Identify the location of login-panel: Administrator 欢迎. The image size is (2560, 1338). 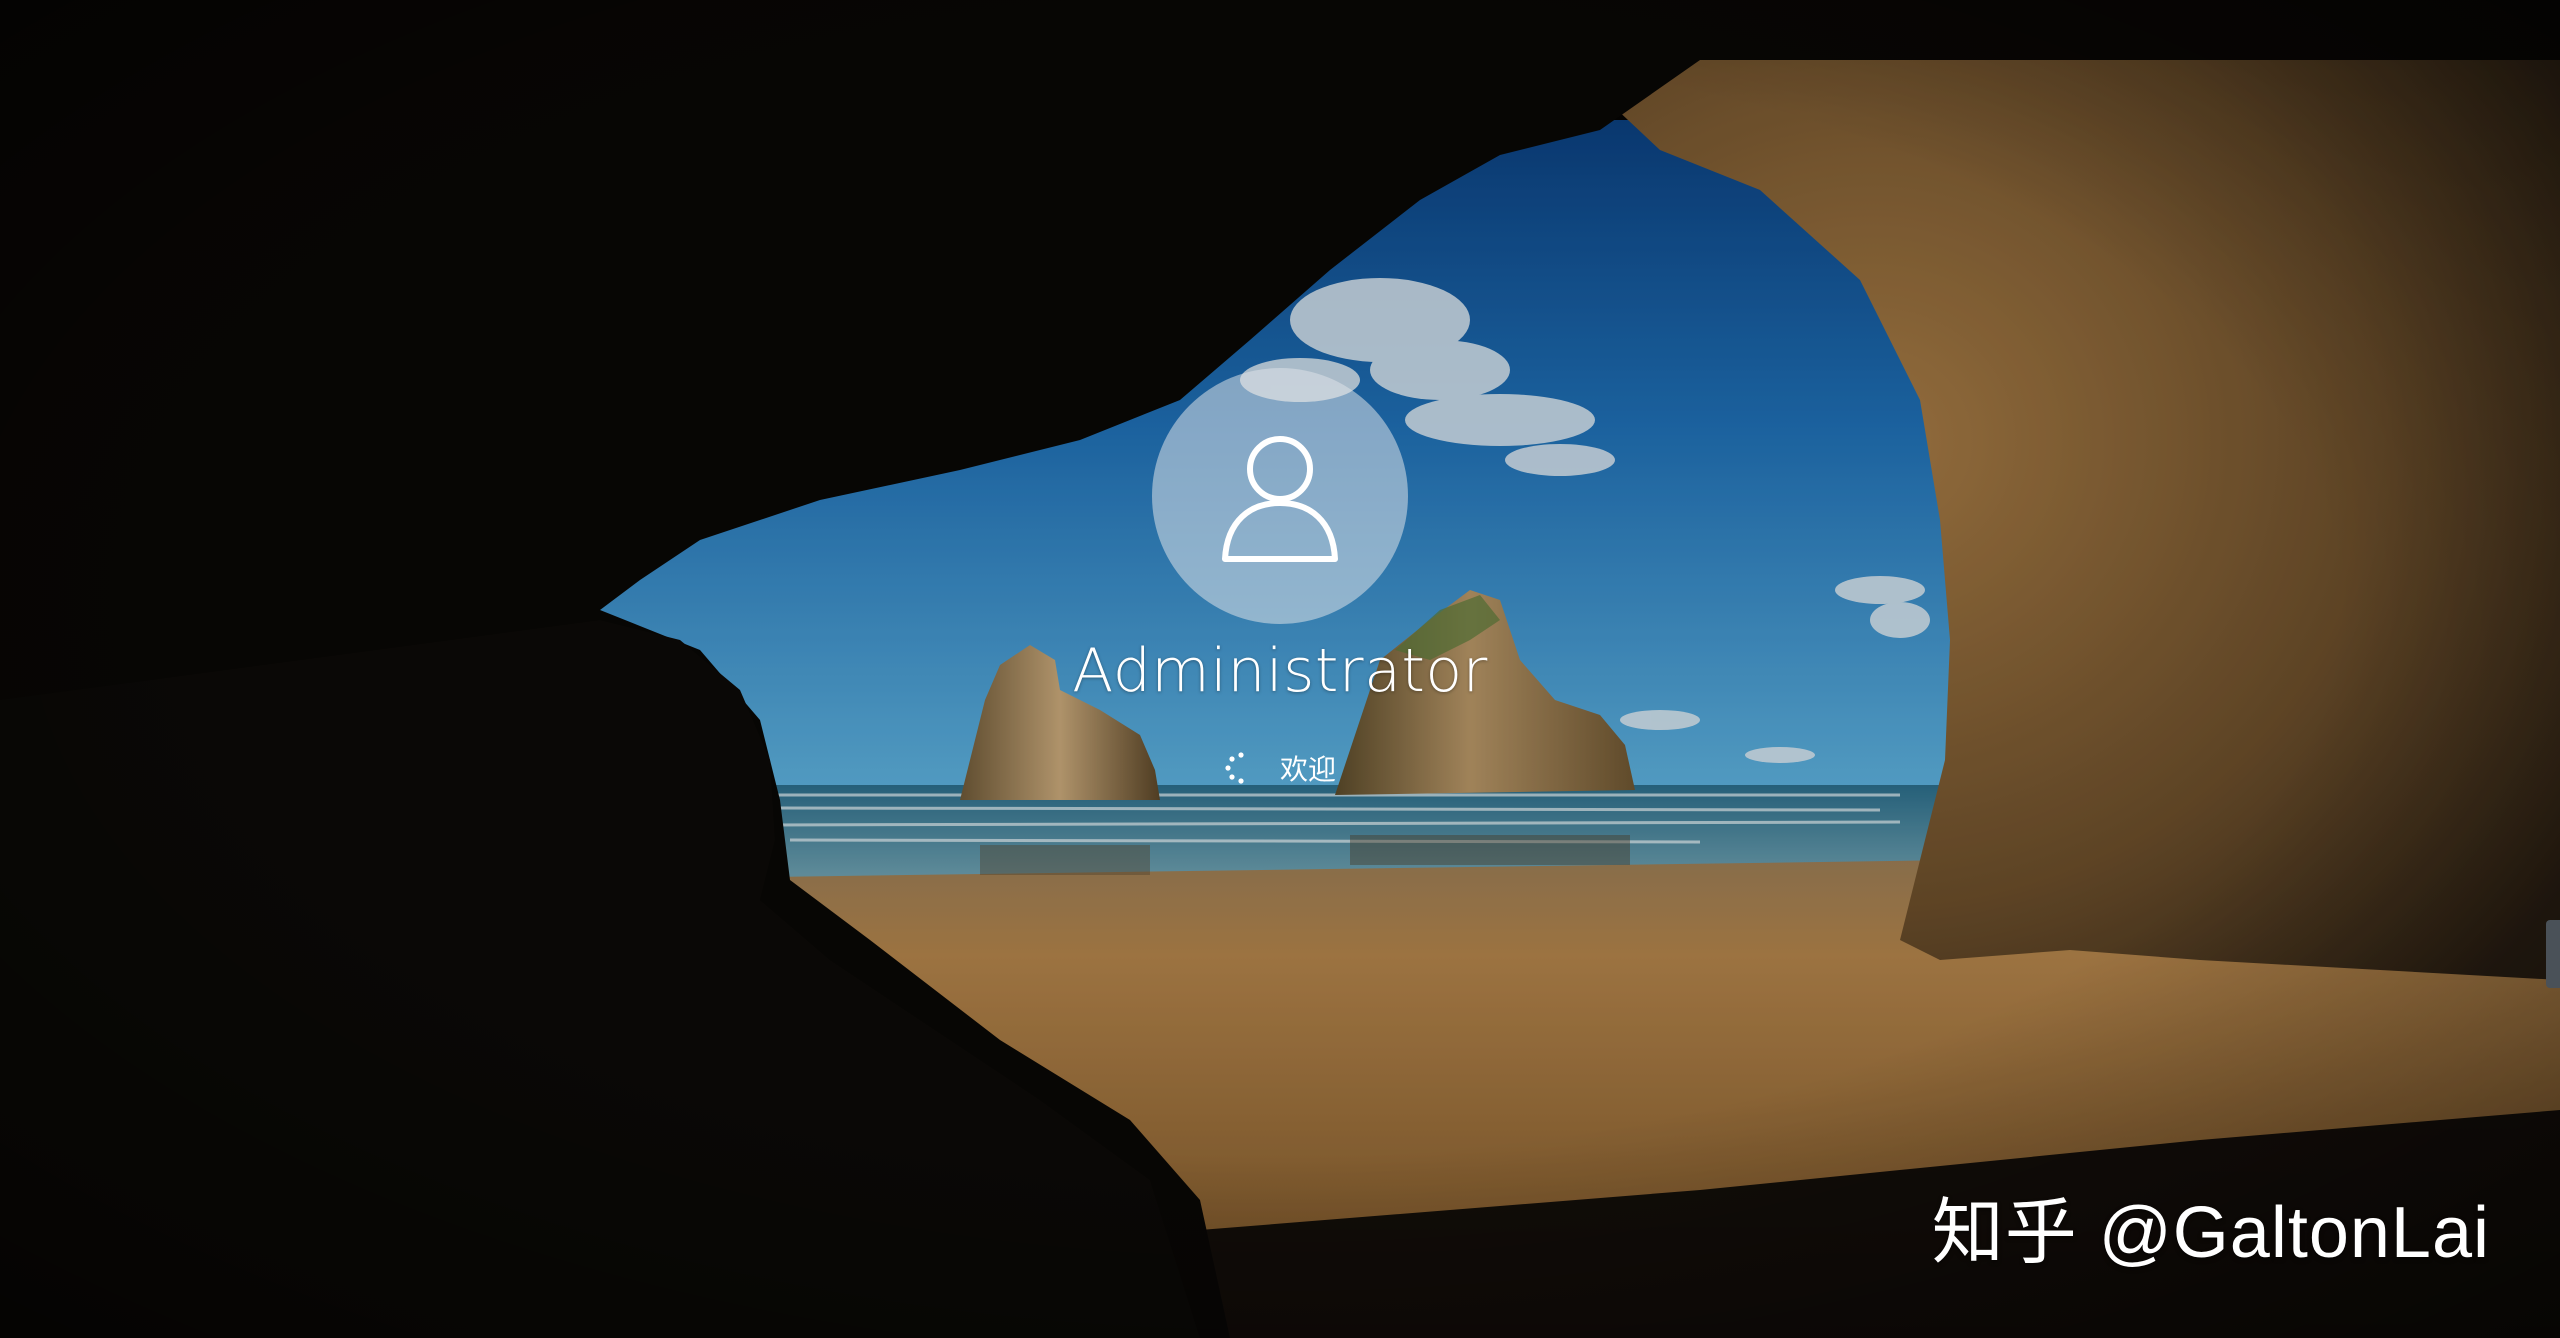
(1280, 588).